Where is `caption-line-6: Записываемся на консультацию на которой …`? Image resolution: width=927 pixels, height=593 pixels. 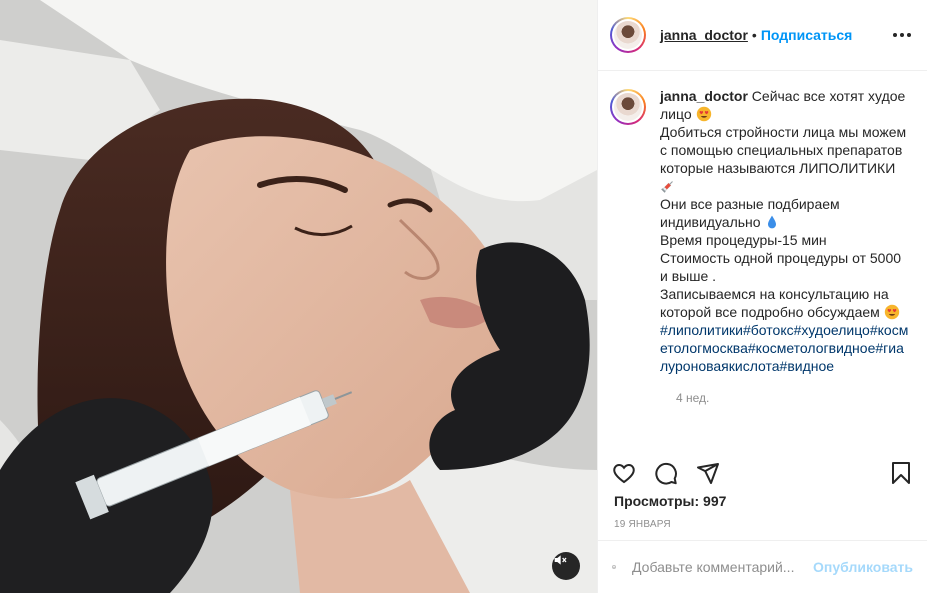 caption-line-6: Записываемся на консультацию на которой … is located at coordinates (774, 303).